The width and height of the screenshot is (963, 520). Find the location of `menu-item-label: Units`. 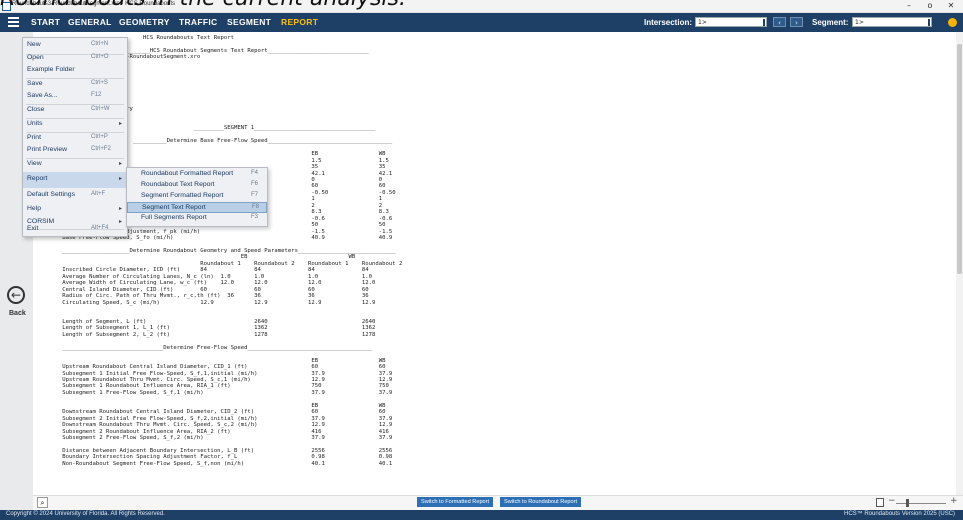

menu-item-label: Units is located at coordinates (35, 123).